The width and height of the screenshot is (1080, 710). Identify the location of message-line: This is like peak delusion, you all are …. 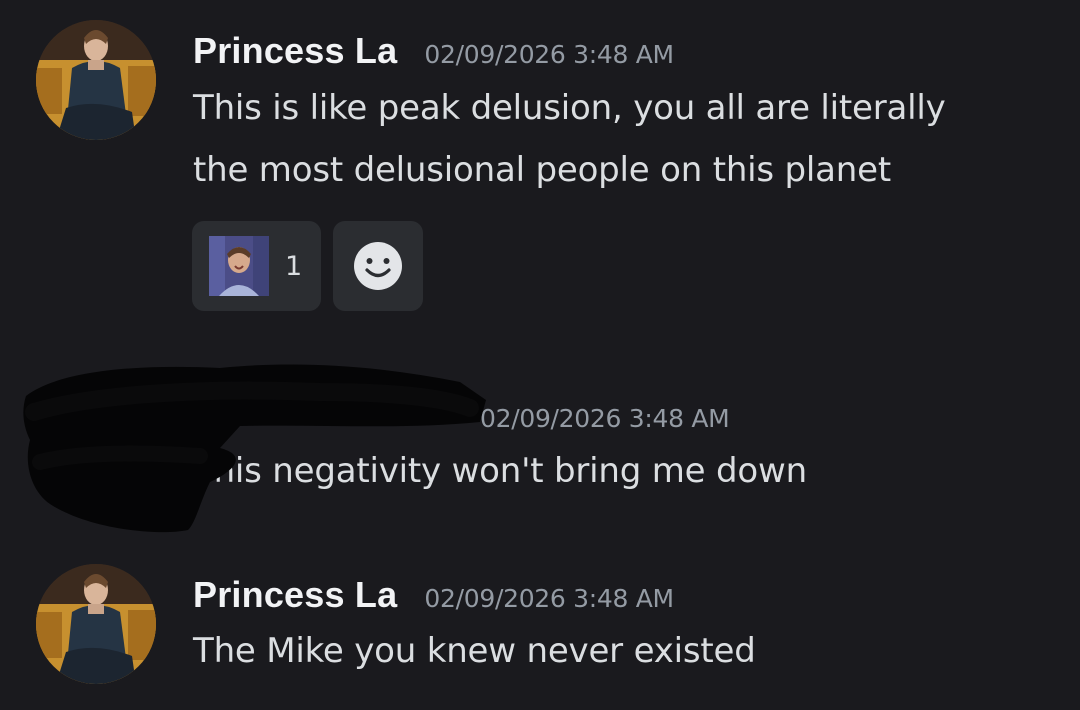
(569, 108).